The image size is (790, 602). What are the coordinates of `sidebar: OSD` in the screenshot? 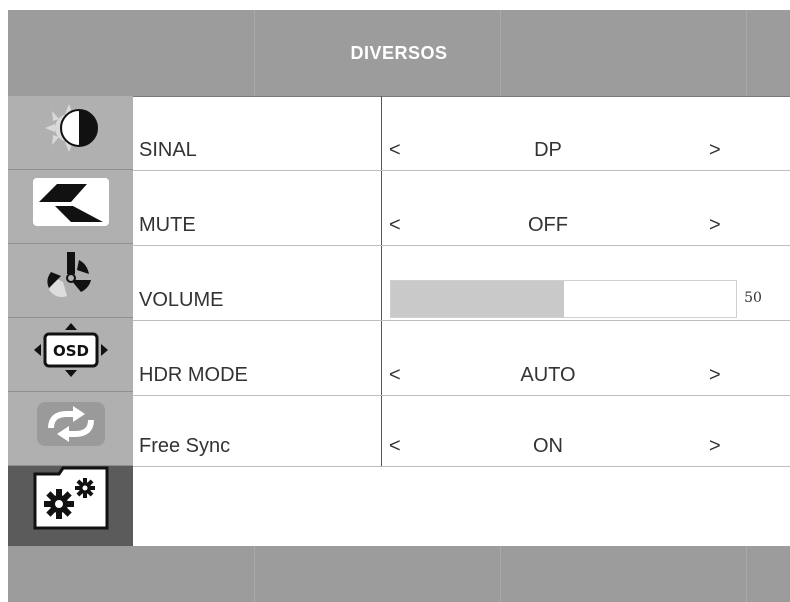 It's located at (70, 321).